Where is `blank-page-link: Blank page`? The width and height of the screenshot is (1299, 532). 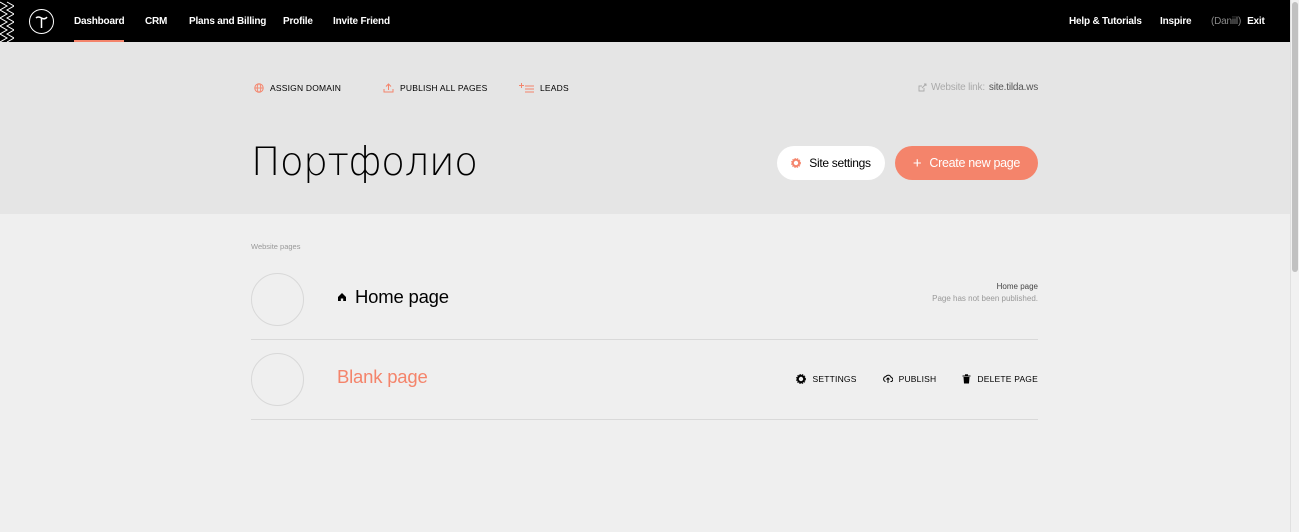 blank-page-link: Blank page is located at coordinates (382, 377).